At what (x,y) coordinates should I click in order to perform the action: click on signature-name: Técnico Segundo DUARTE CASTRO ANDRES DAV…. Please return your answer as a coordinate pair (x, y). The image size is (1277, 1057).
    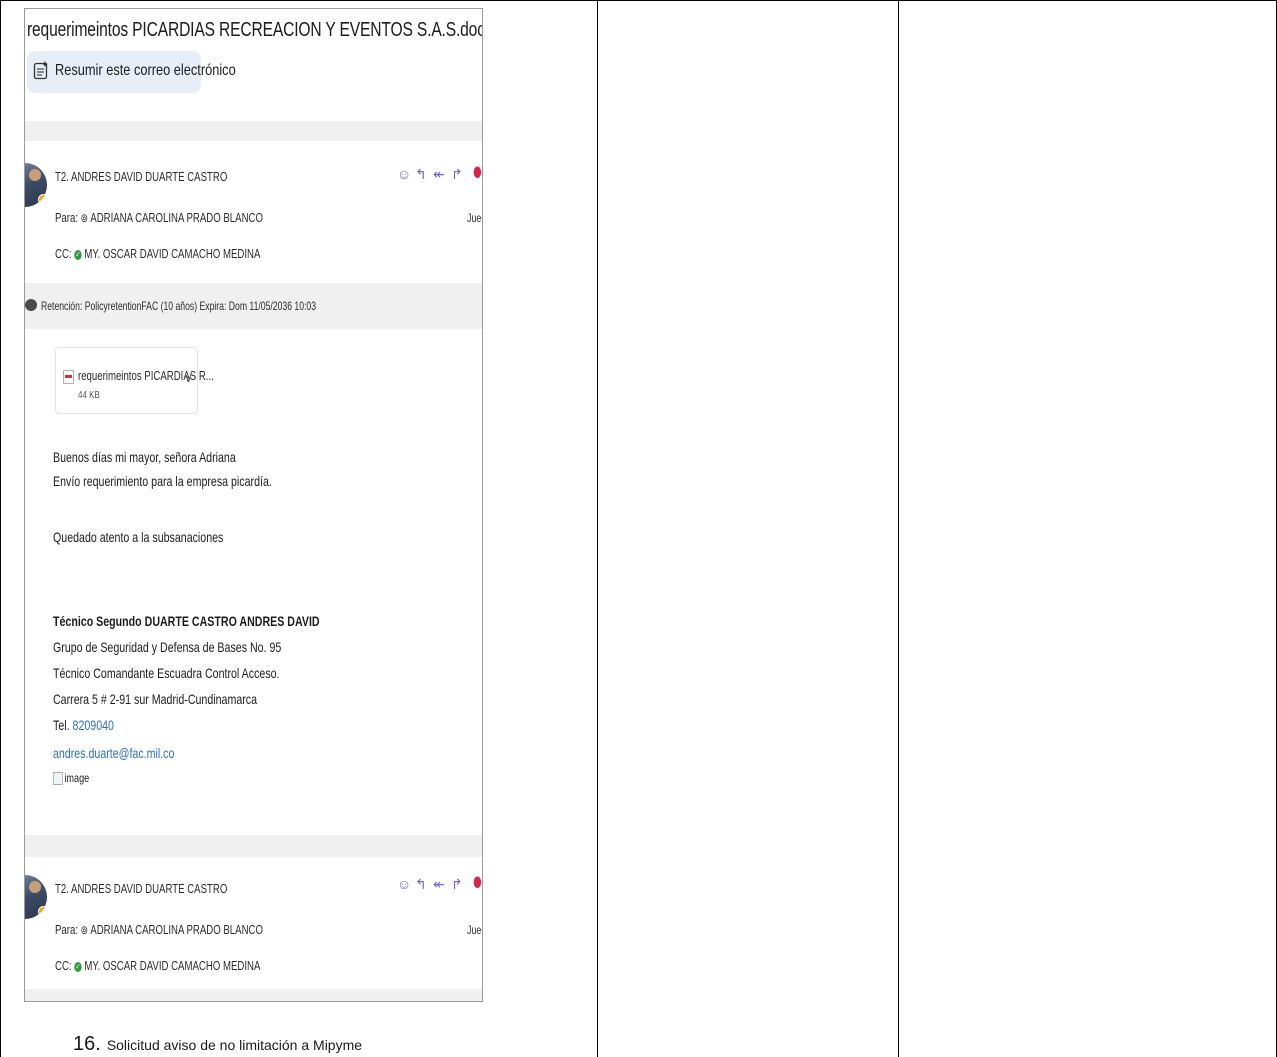
    Looking at the image, I should click on (186, 621).